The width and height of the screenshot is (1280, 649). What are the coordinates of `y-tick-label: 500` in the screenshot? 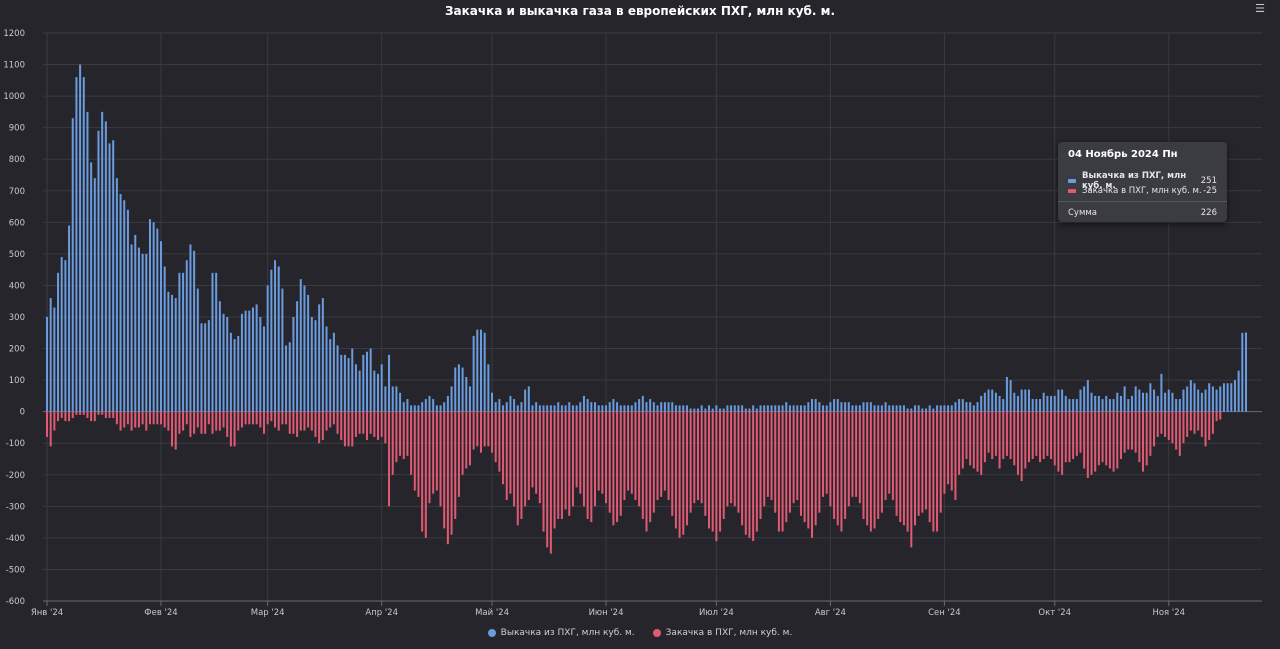 It's located at (17, 255).